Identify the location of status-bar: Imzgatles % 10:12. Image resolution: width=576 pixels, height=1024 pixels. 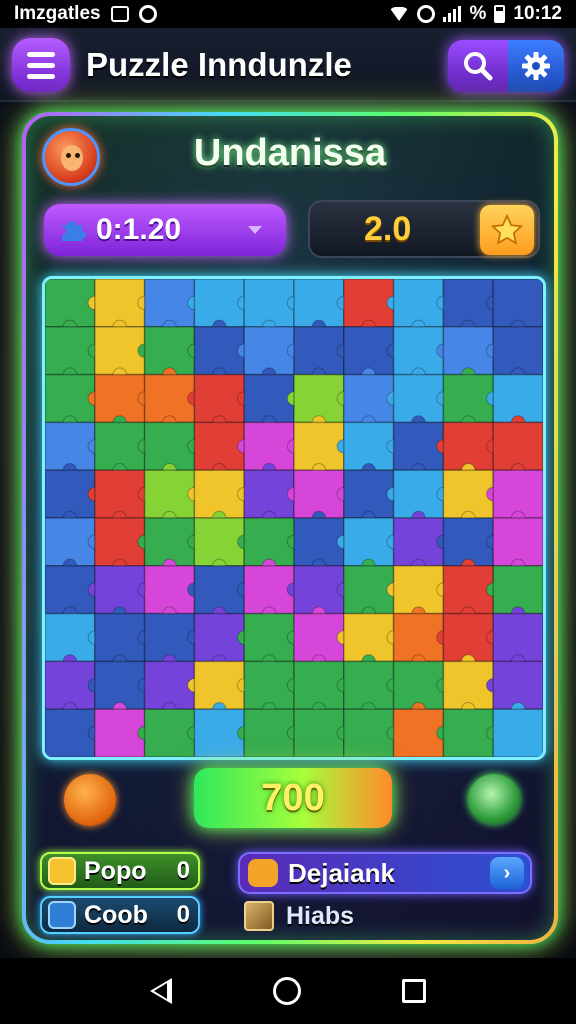
(288, 14).